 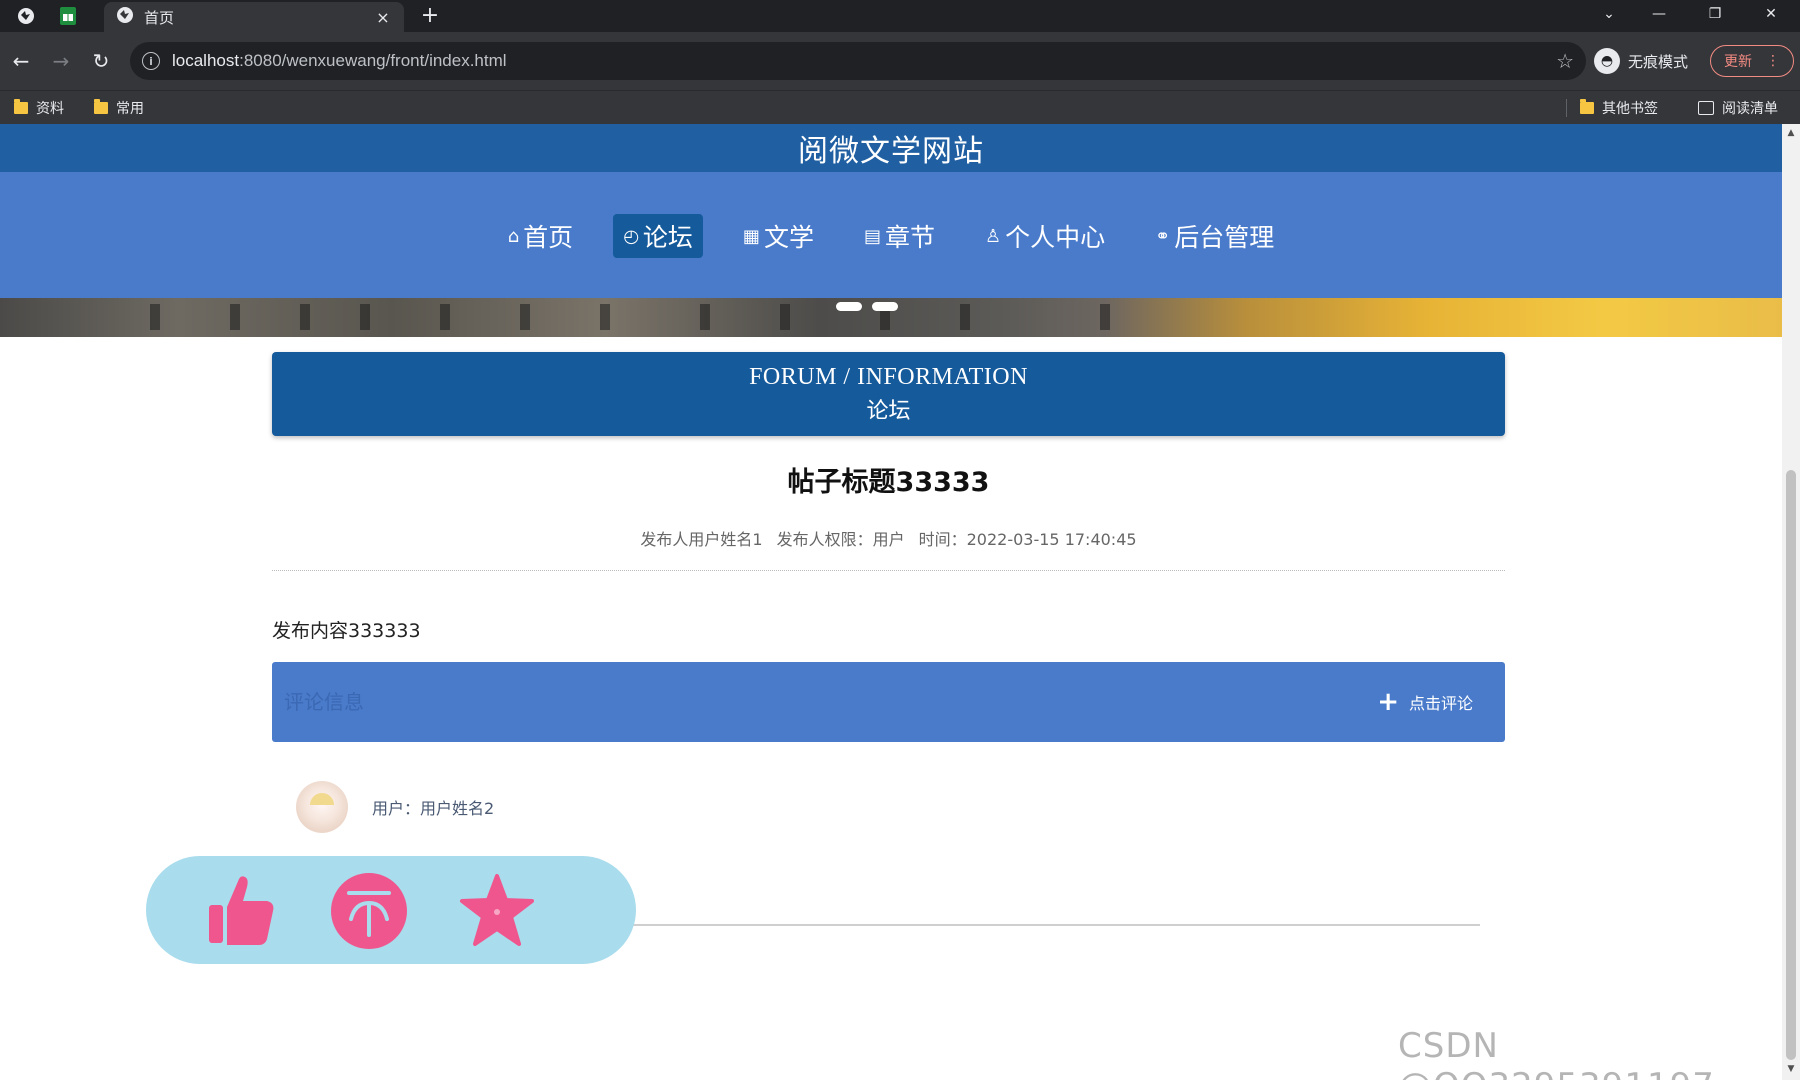 I want to click on post-meta: 发布人用户姓名1 发布人权限：用户 时间：2022-03-15 17:40:45, so click(x=888, y=538).